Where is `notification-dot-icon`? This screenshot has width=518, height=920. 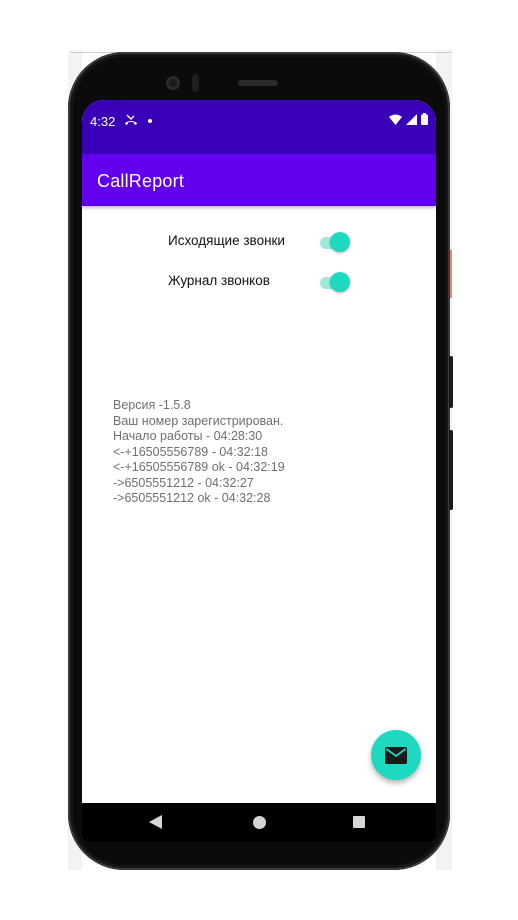 notification-dot-icon is located at coordinates (150, 121).